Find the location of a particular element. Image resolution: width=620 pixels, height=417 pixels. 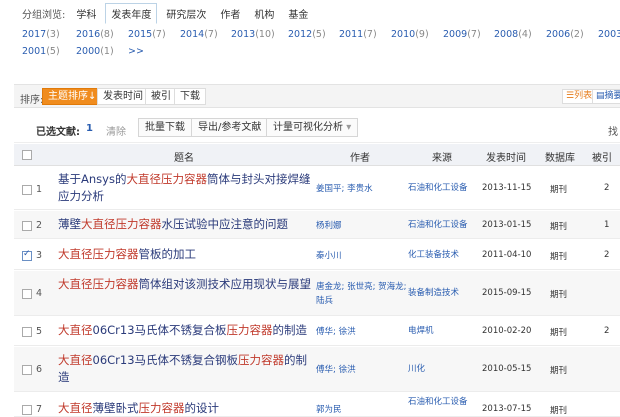

sort-by-date-button: 发表时间 is located at coordinates (123, 96).